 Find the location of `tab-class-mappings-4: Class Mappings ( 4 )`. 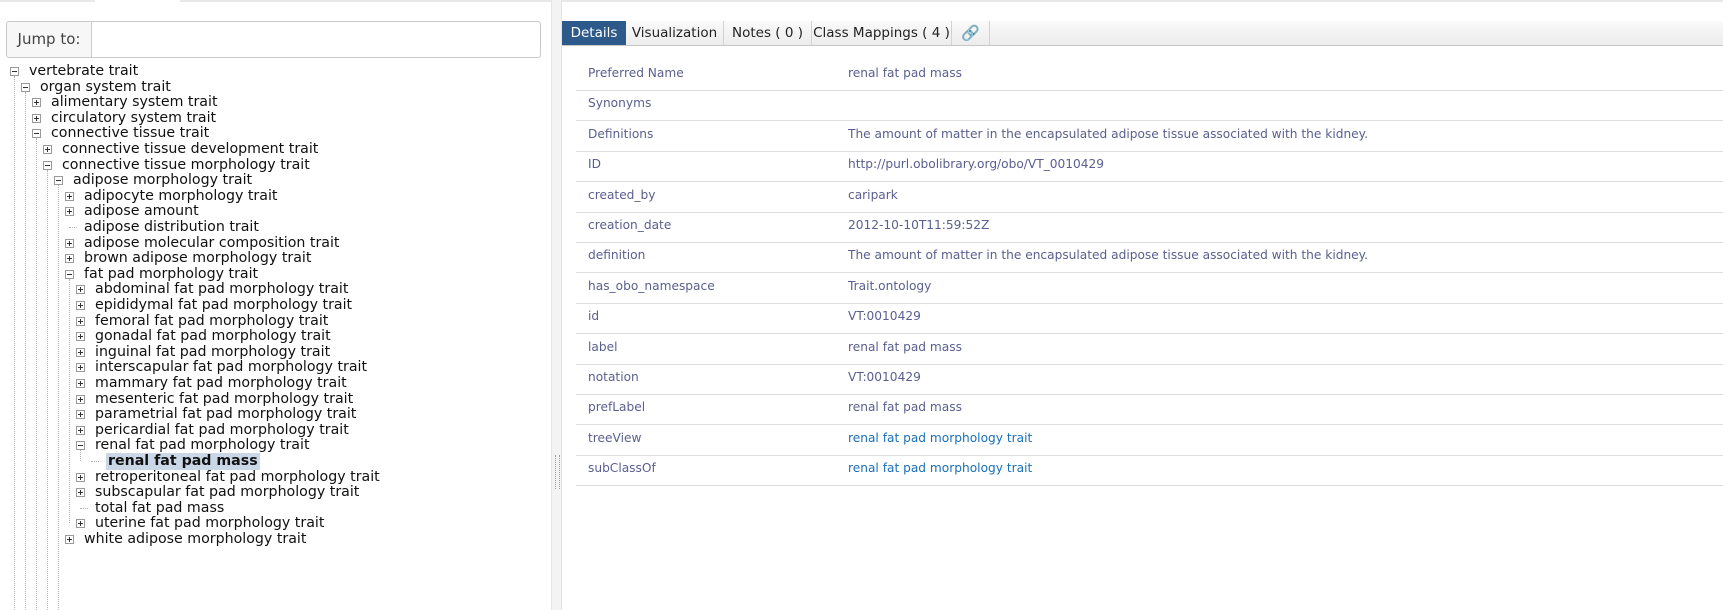

tab-class-mappings-4: Class Mappings ( 4 ) is located at coordinates (882, 33).